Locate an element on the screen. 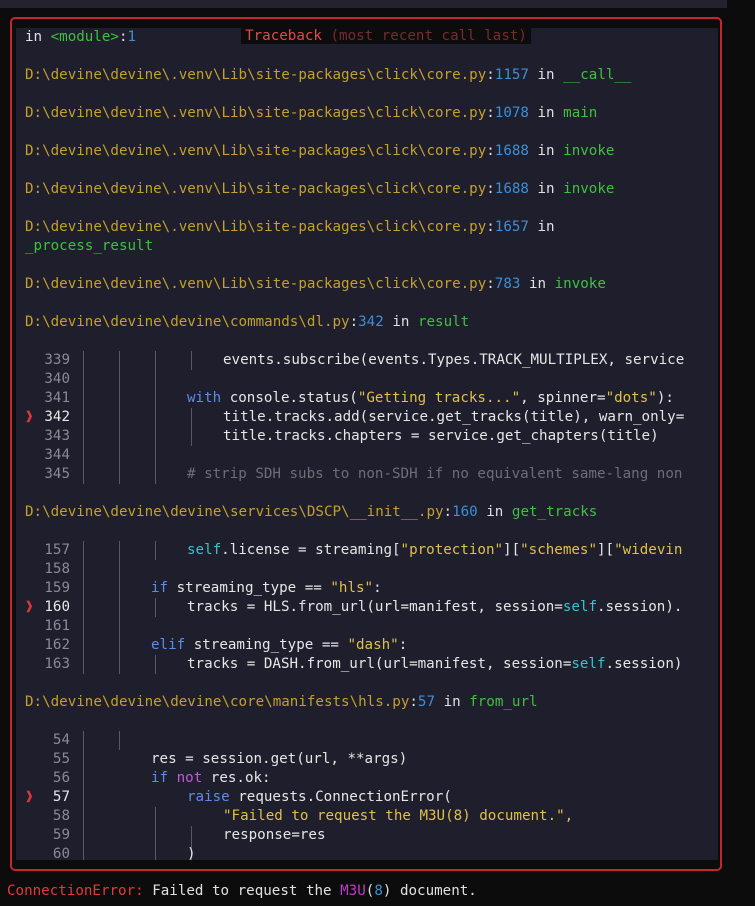 Image resolution: width=755 pixels, height=906 pixels. frame-1-line: 1157 is located at coordinates (511, 75).